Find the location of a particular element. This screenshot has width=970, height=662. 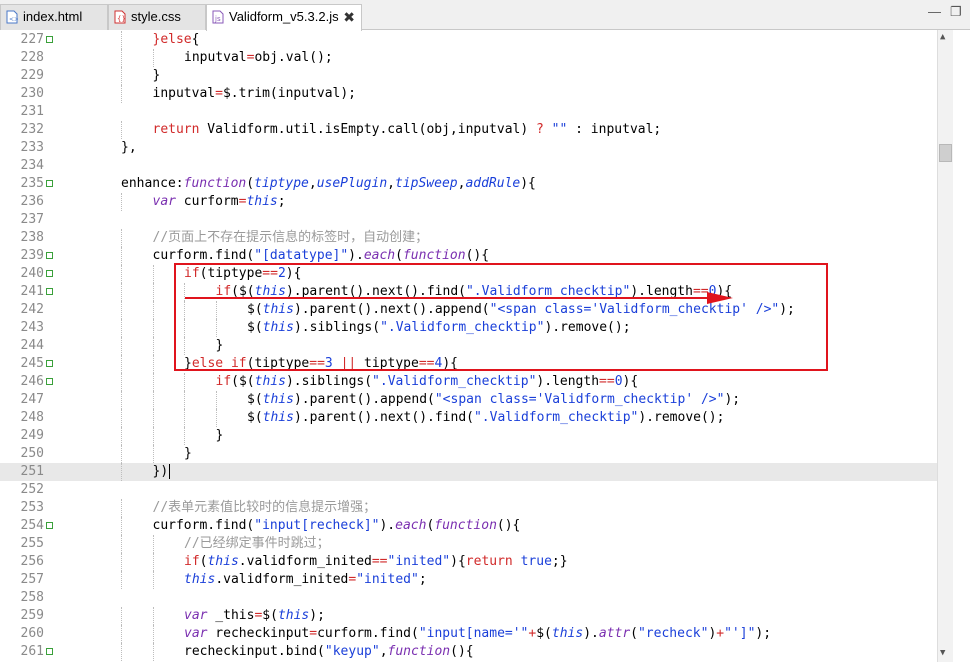

code-line: 259 var _this=$(this); is located at coordinates (468, 616).